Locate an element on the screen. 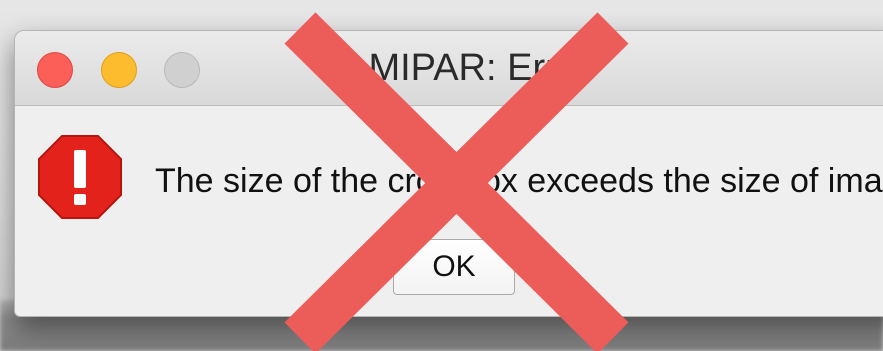  error-stop-icon is located at coordinates (80, 177).